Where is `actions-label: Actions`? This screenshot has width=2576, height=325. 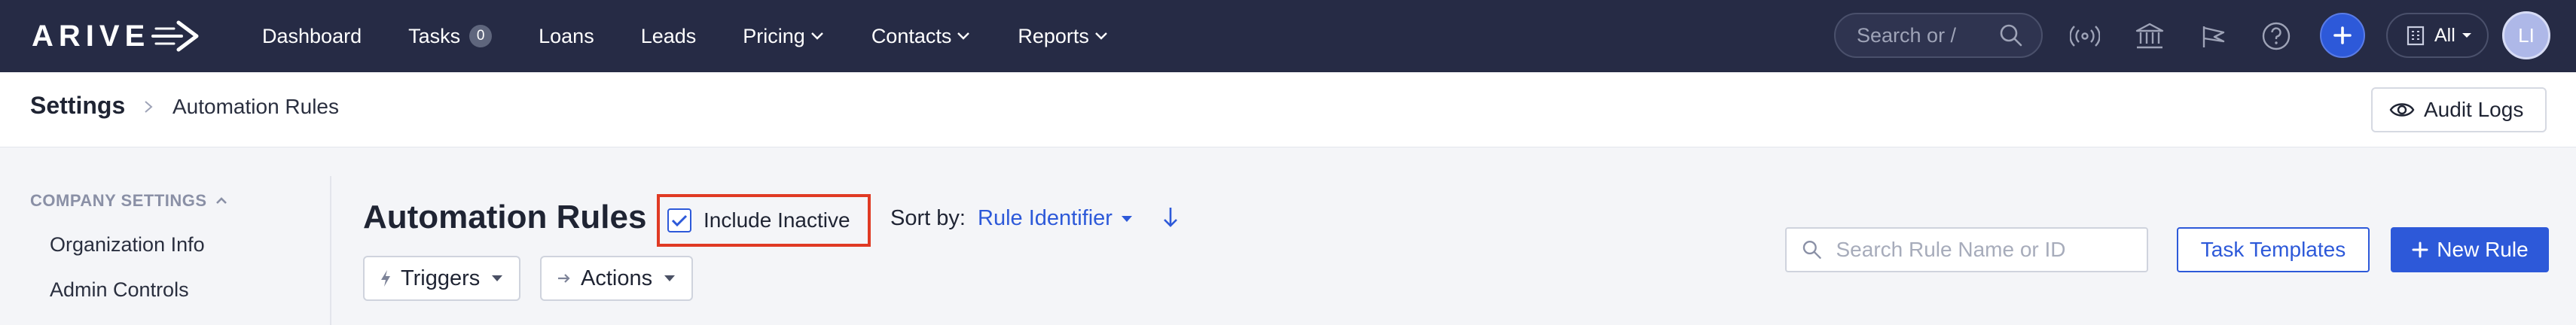
actions-label: Actions is located at coordinates (617, 278).